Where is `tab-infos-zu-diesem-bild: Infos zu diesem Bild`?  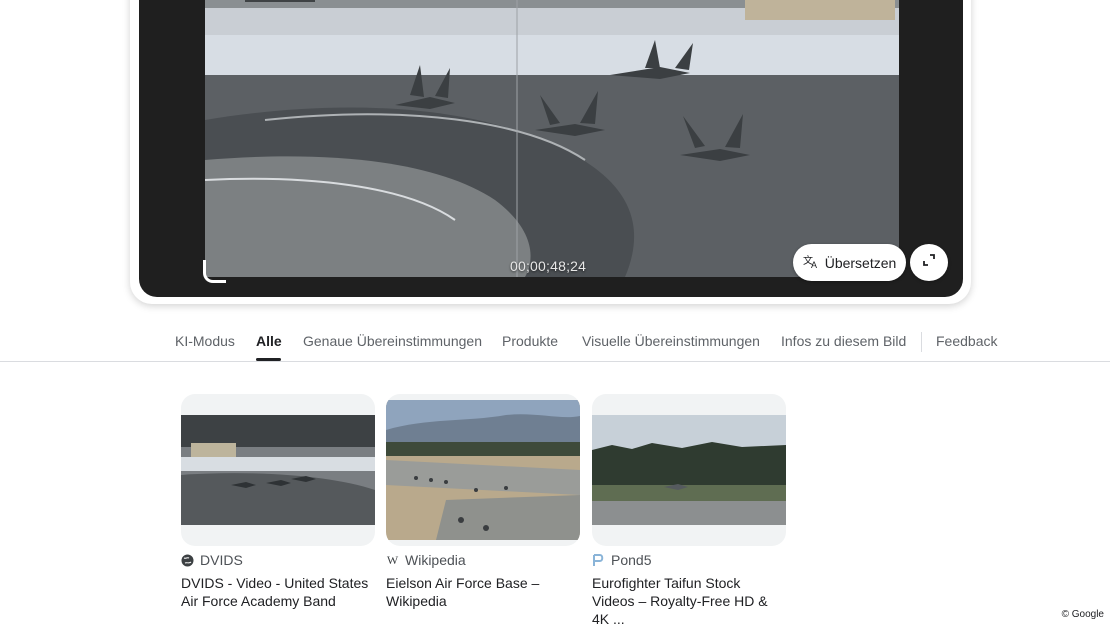
tab-infos-zu-diesem-bild: Infos zu diesem Bild is located at coordinates (843, 341).